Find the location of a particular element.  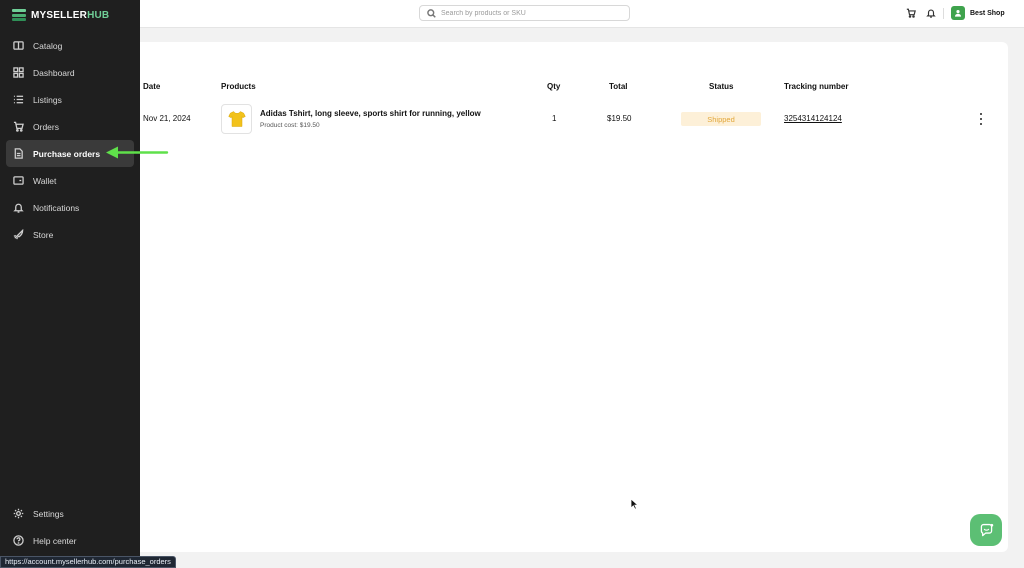

logo-icon is located at coordinates (19, 15).